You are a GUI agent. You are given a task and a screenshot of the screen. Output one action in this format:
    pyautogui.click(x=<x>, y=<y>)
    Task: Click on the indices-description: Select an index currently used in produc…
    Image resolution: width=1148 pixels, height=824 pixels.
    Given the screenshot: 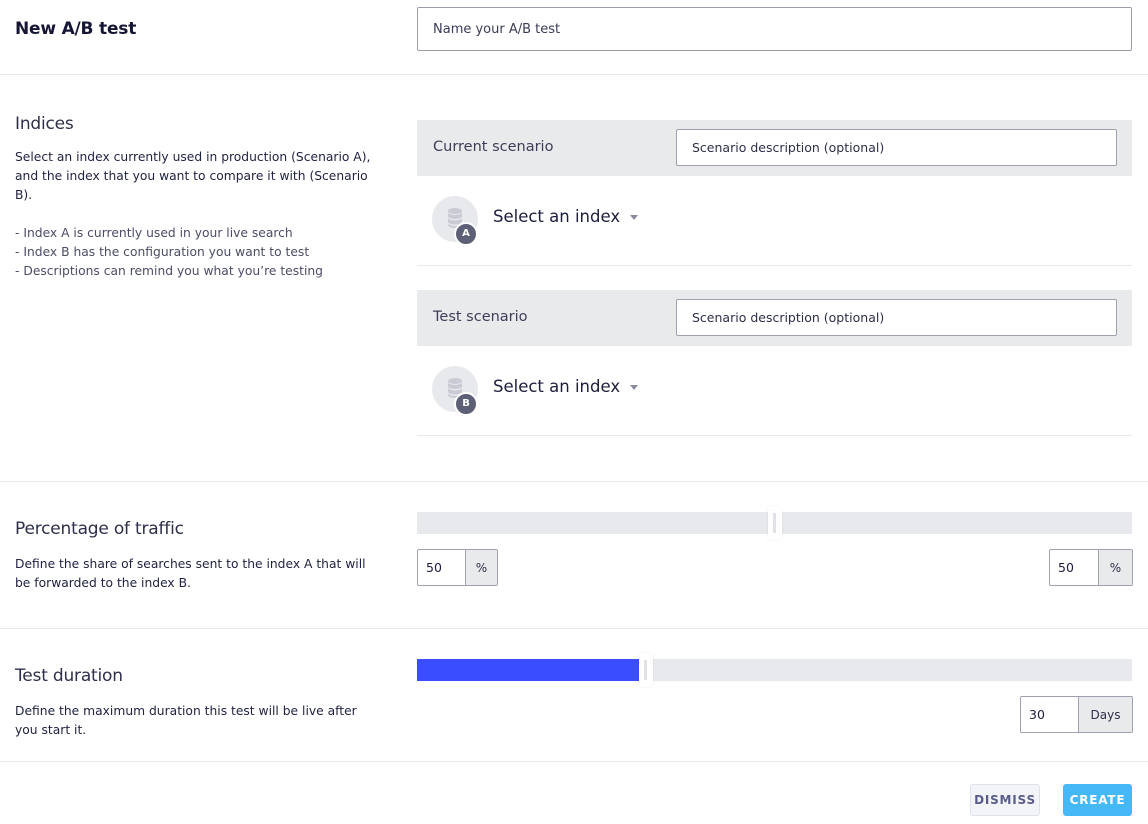 What is the action you would take?
    pyautogui.click(x=195, y=214)
    